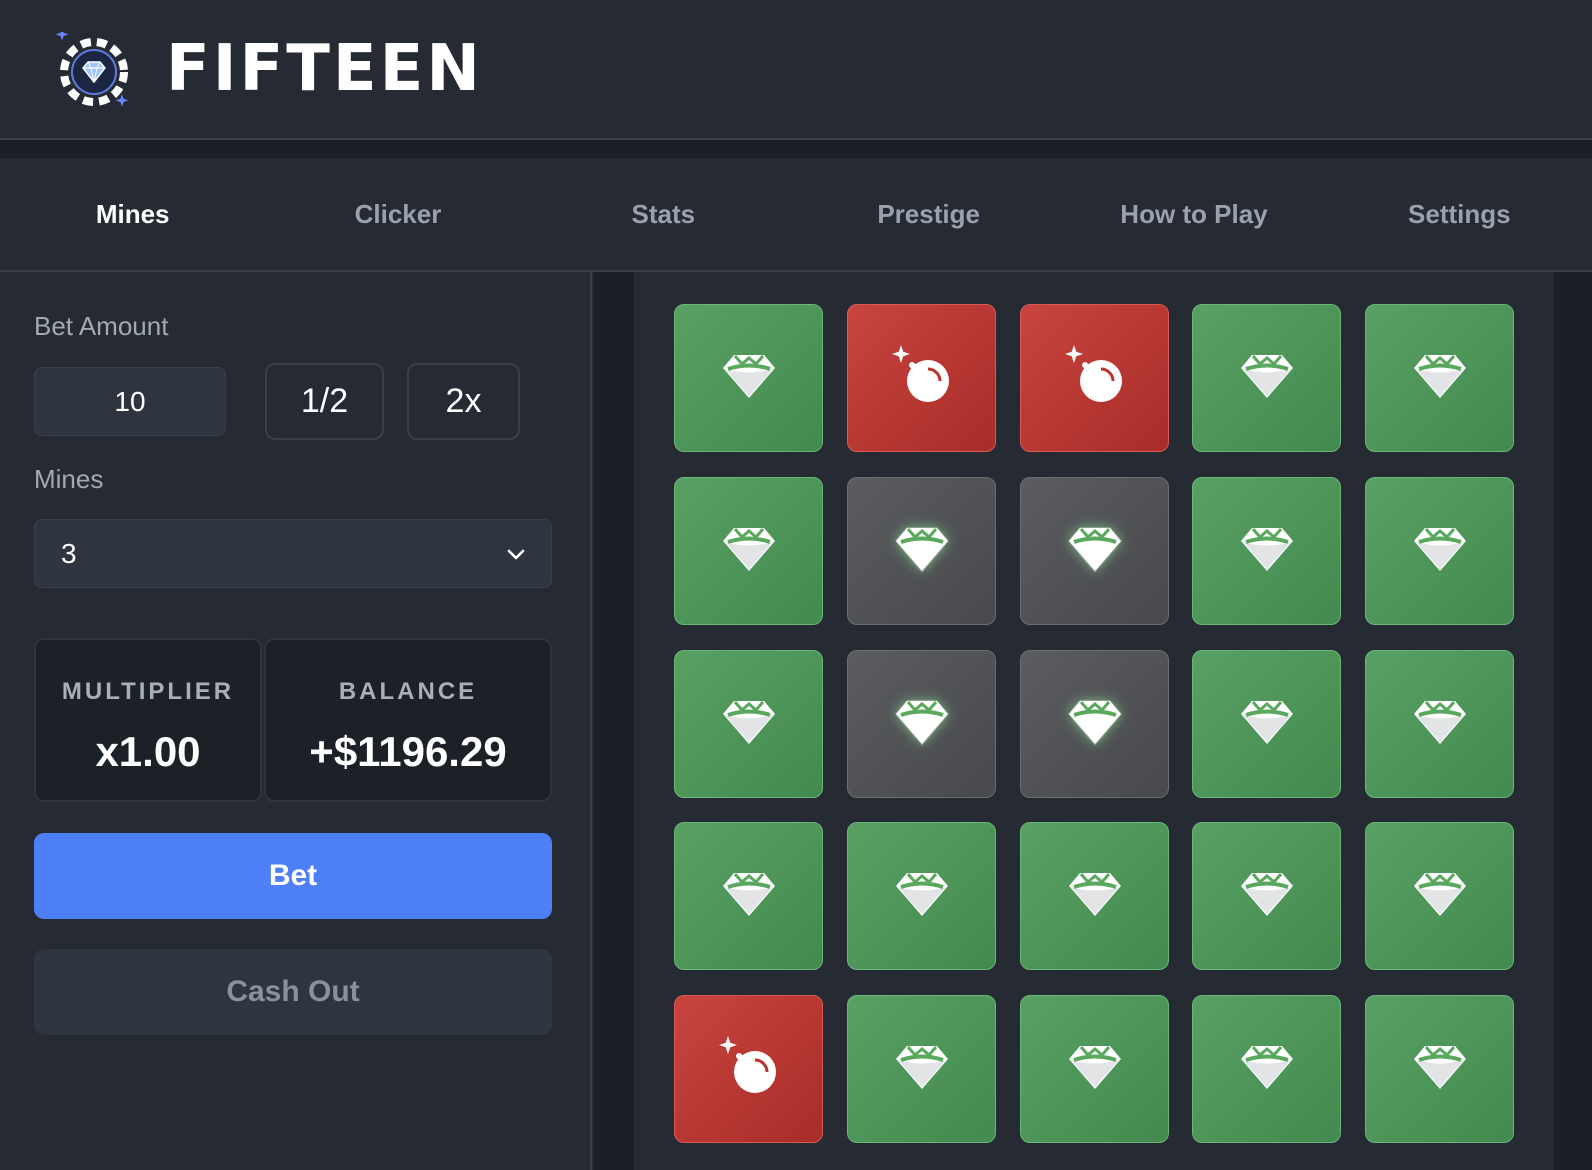 This screenshot has width=1592, height=1170. What do you see at coordinates (1193, 214) in the screenshot?
I see `tab-how-to-play: How to Play` at bounding box center [1193, 214].